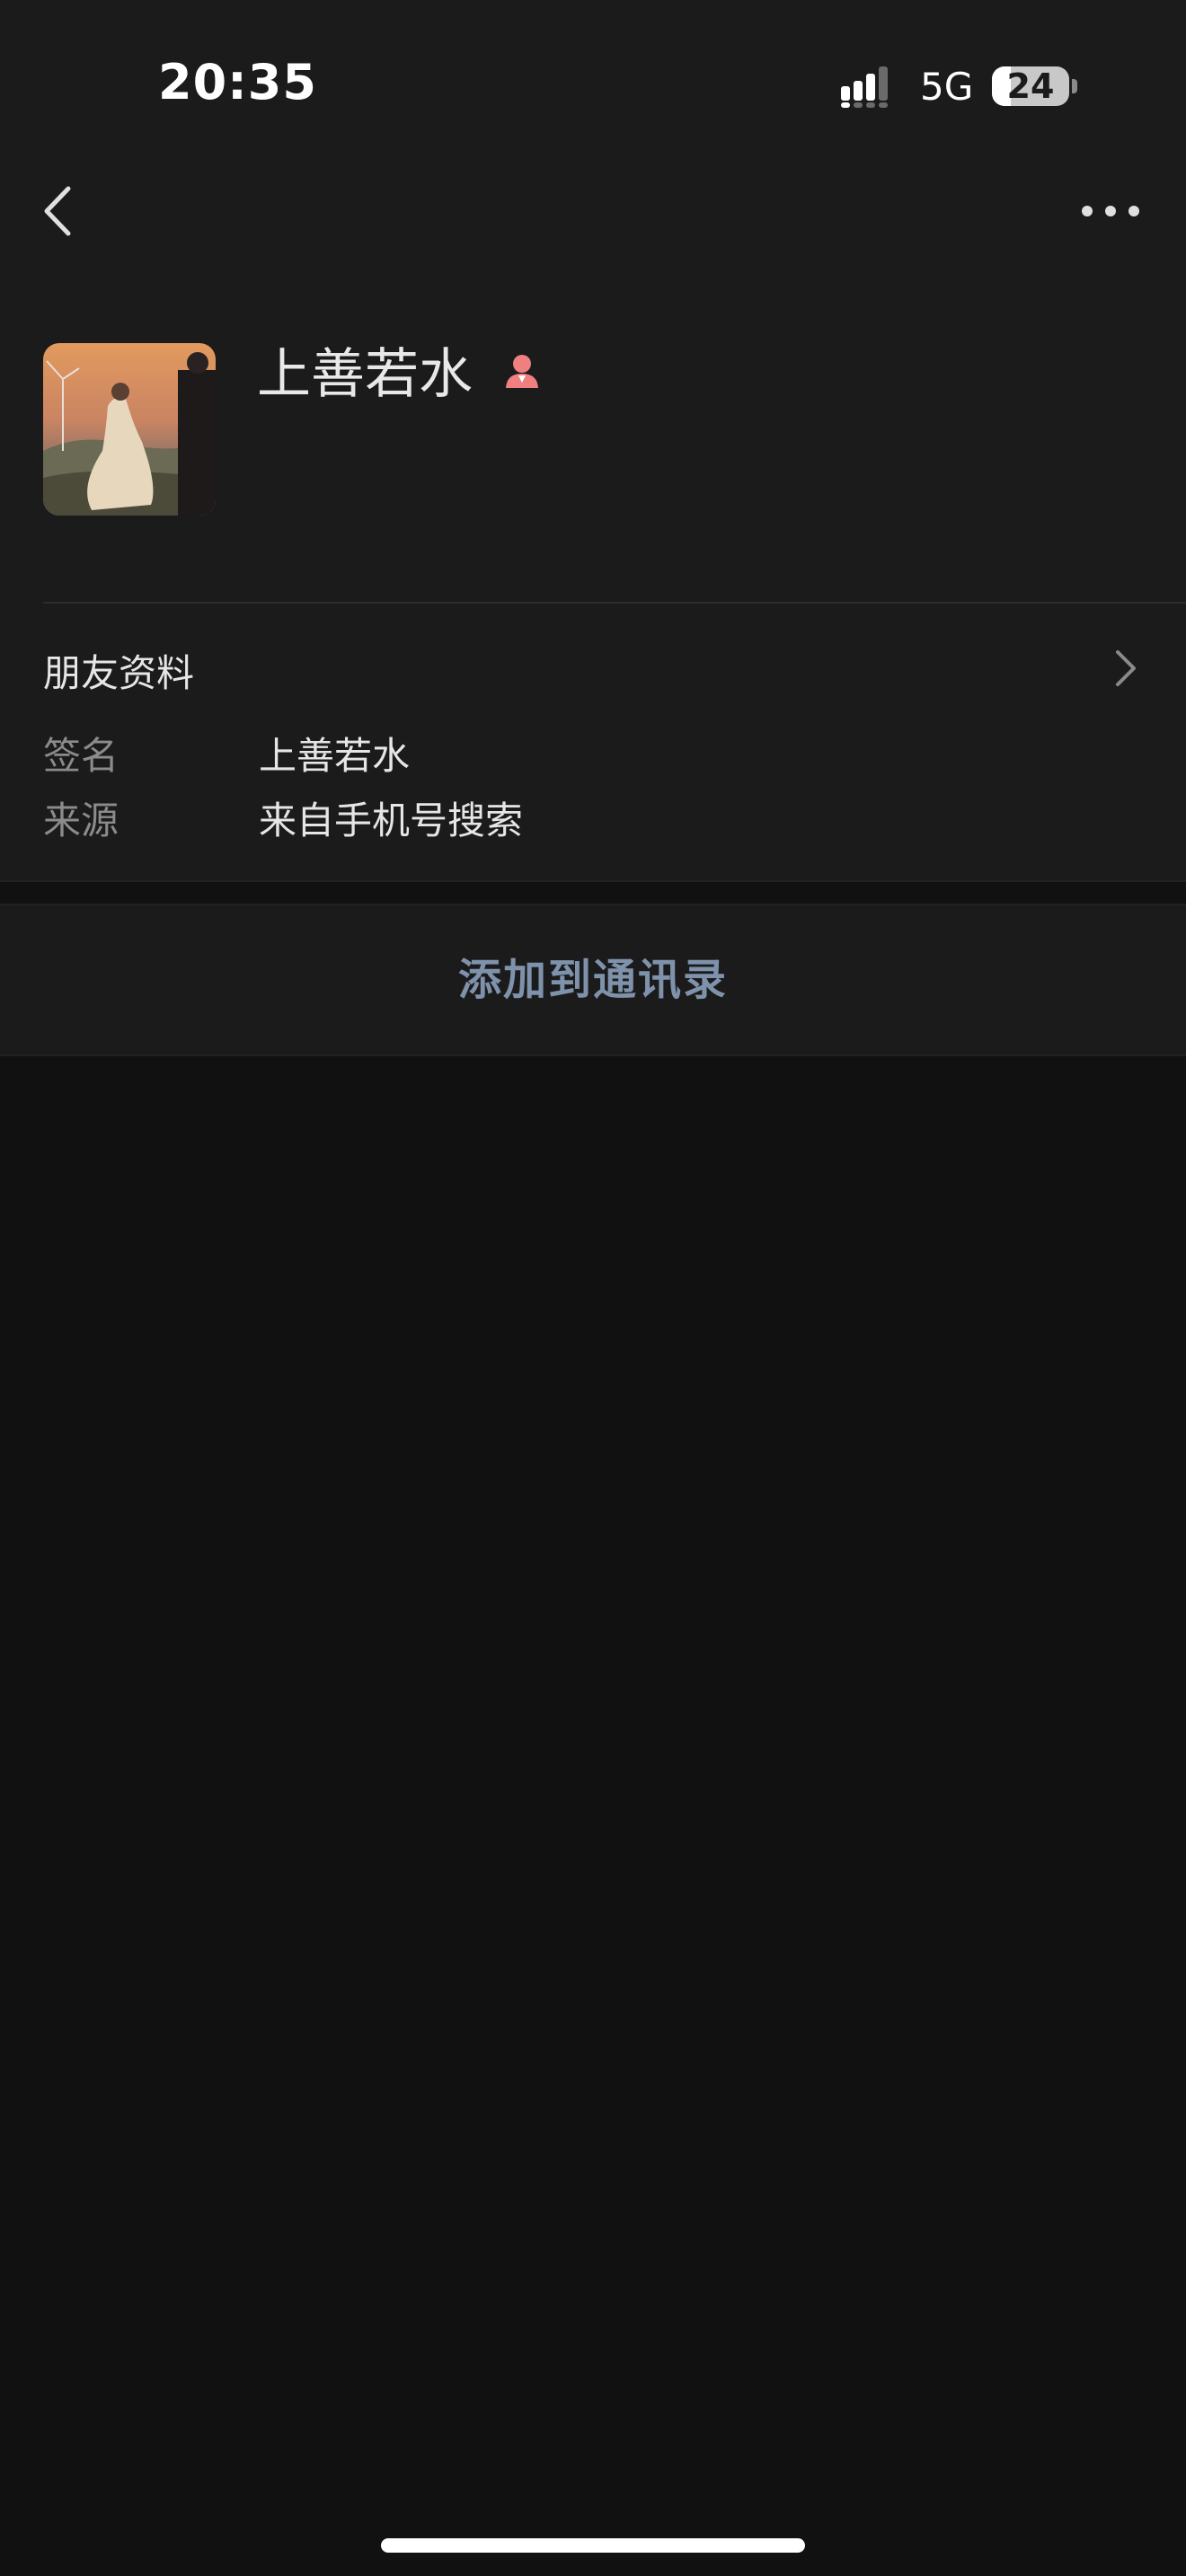 This screenshot has width=1186, height=2576. I want to click on add-to-contacts-button: 添加到通讯录, so click(593, 980).